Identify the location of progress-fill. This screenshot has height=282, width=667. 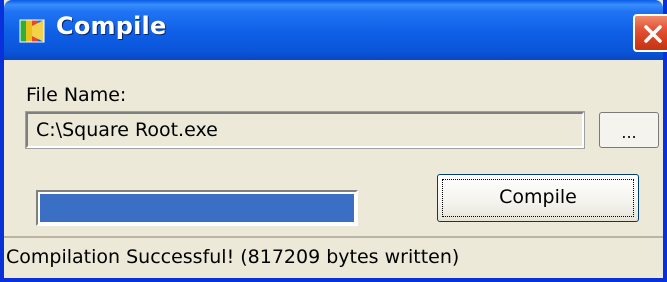
(197, 208).